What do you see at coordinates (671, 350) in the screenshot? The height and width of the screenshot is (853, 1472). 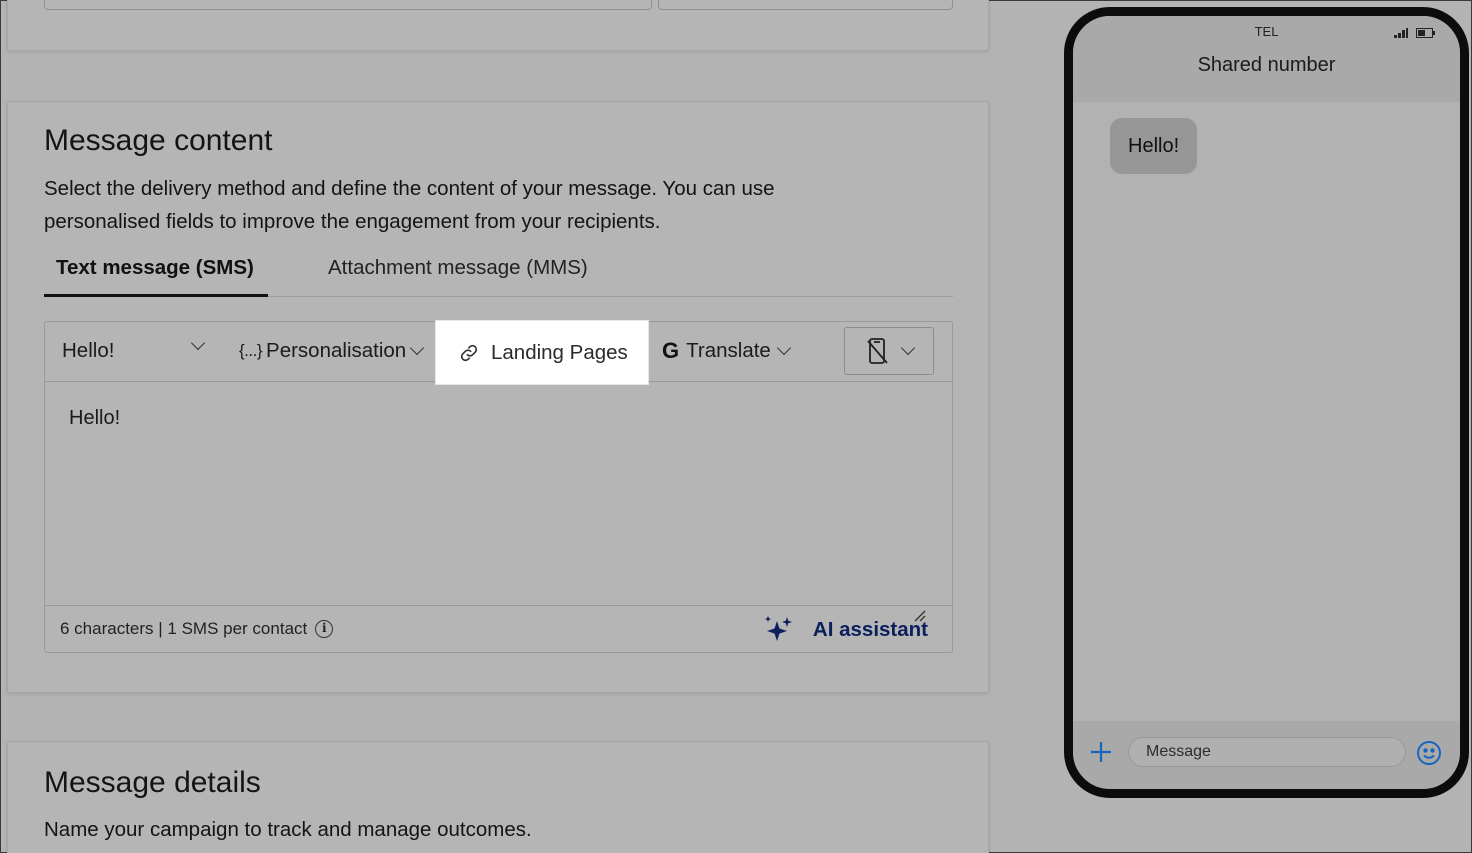 I see `google-icon: G` at bounding box center [671, 350].